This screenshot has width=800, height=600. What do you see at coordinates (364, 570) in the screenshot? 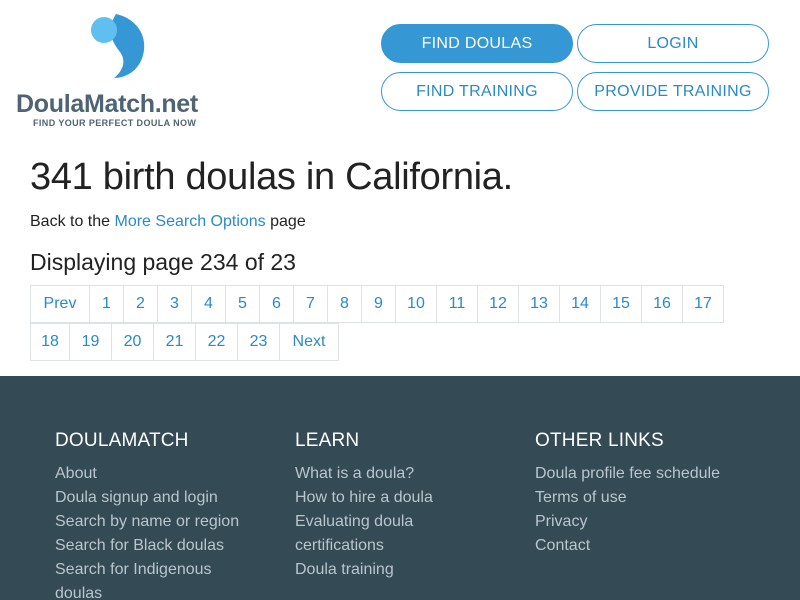
I see `footer-link: Doula training` at bounding box center [364, 570].